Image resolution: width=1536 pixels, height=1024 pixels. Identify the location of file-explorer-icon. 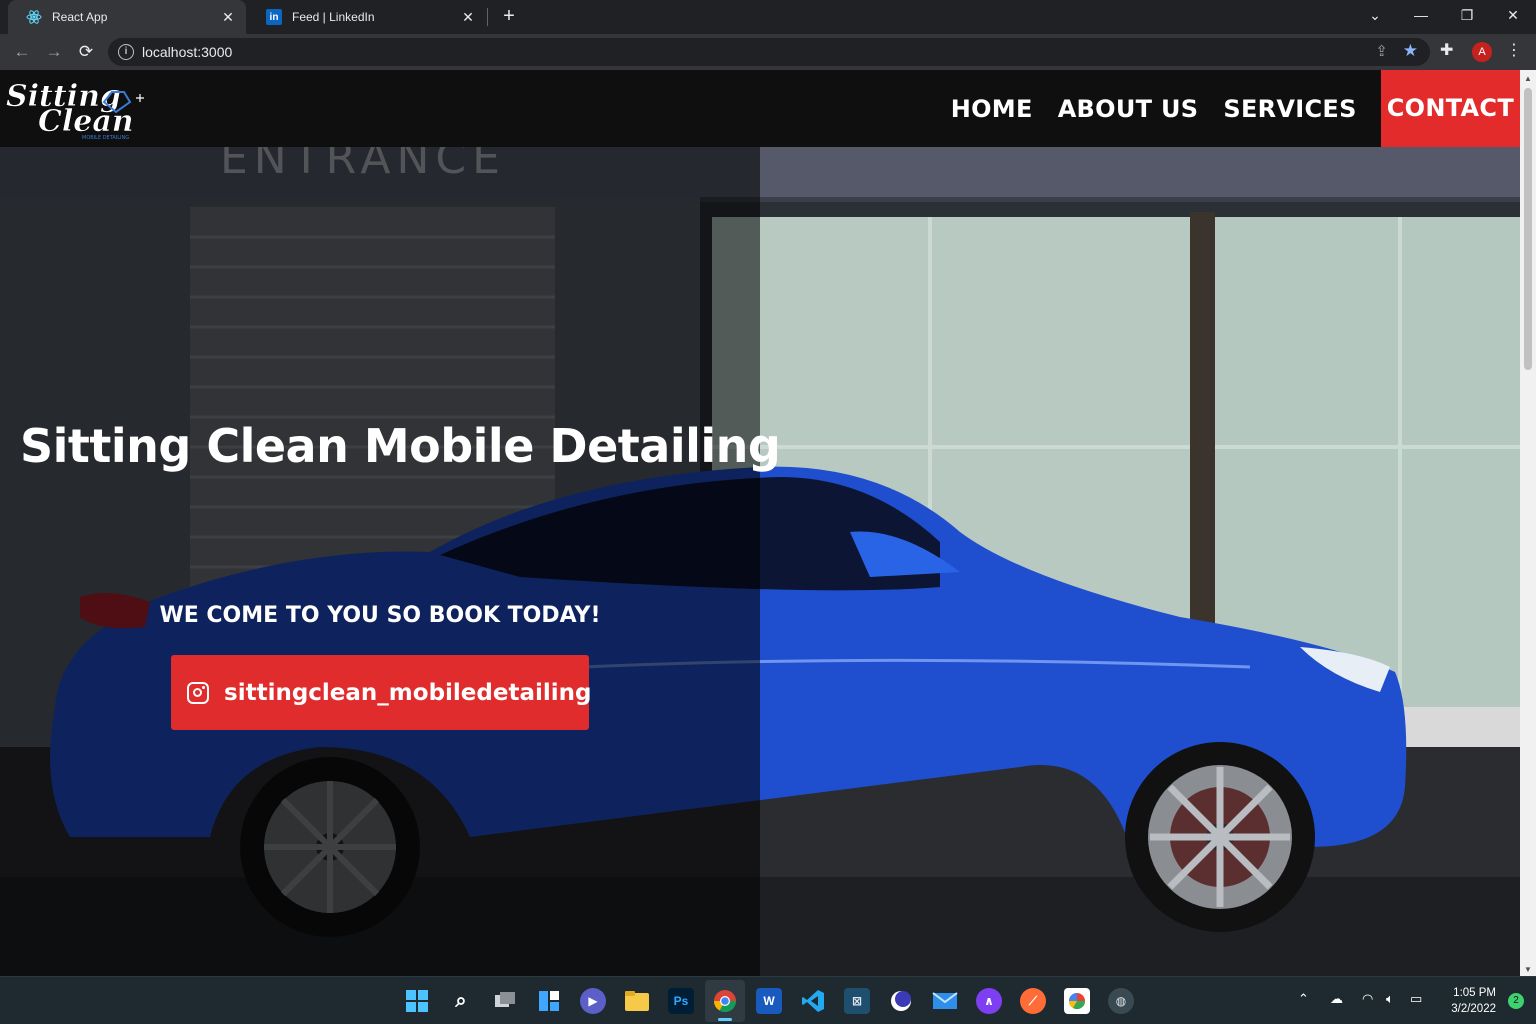
(637, 1001).